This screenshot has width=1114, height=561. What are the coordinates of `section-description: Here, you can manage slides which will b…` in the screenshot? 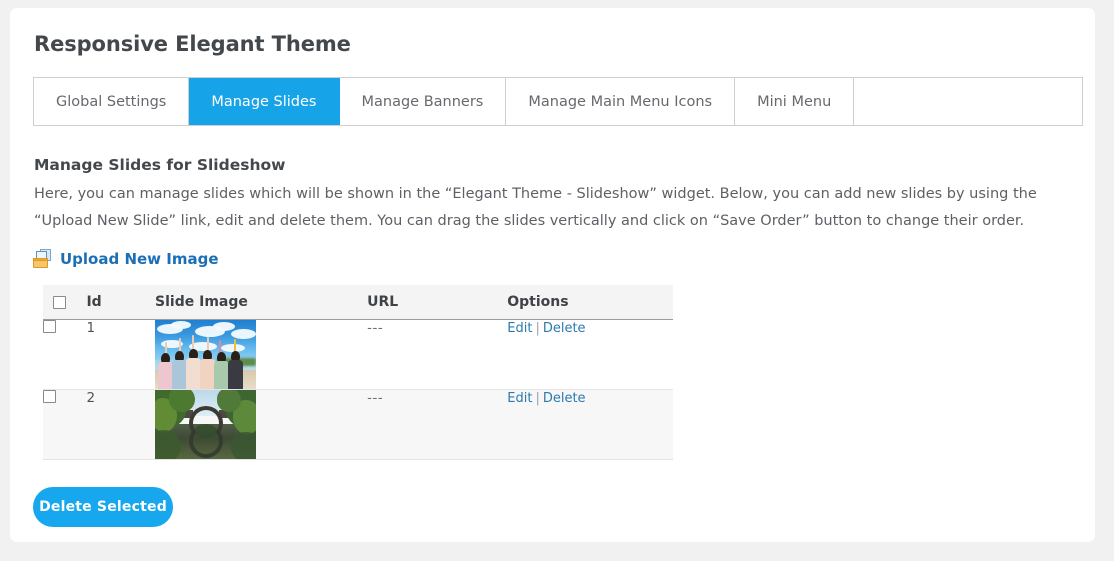 It's located at (535, 207).